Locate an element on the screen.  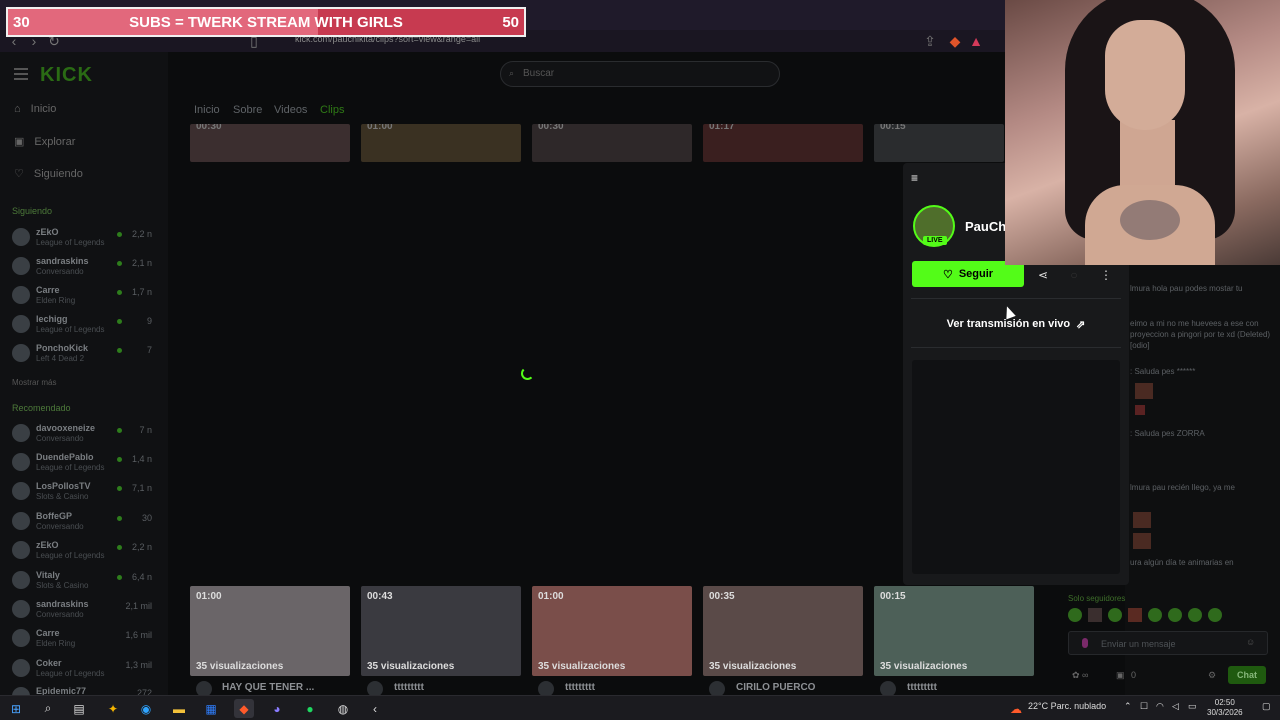
sidebar-channel: Epidemic77 272 is located at coordinates (87, 689).